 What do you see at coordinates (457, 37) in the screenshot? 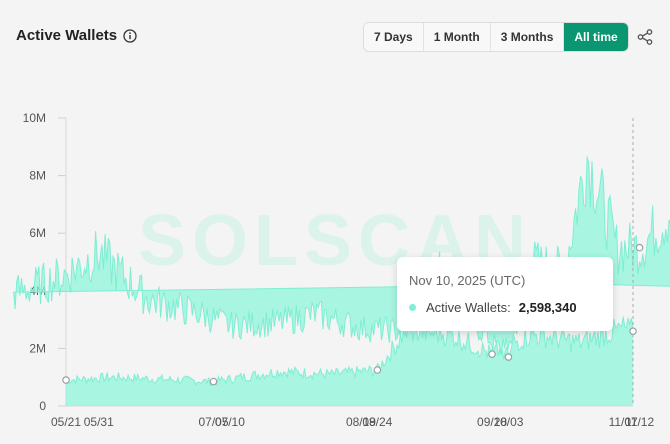
I see `range-1-month-button: 1 Month` at bounding box center [457, 37].